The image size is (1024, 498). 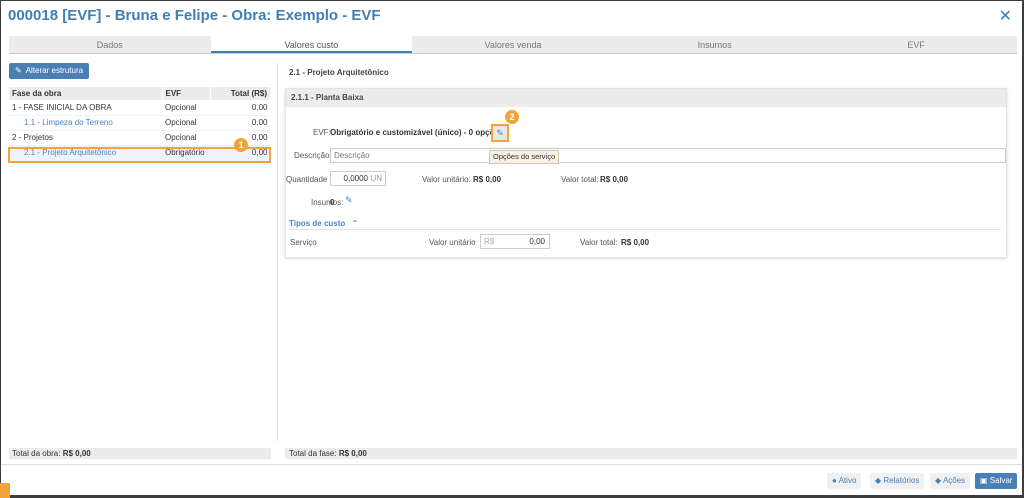 What do you see at coordinates (580, 179) in the screenshot?
I see `valor-total-label: Valor total:` at bounding box center [580, 179].